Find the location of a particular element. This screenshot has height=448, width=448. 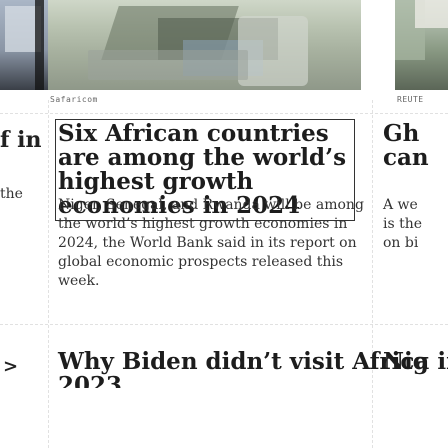

right-story-deck-line-3: on bi is located at coordinates (401, 243).